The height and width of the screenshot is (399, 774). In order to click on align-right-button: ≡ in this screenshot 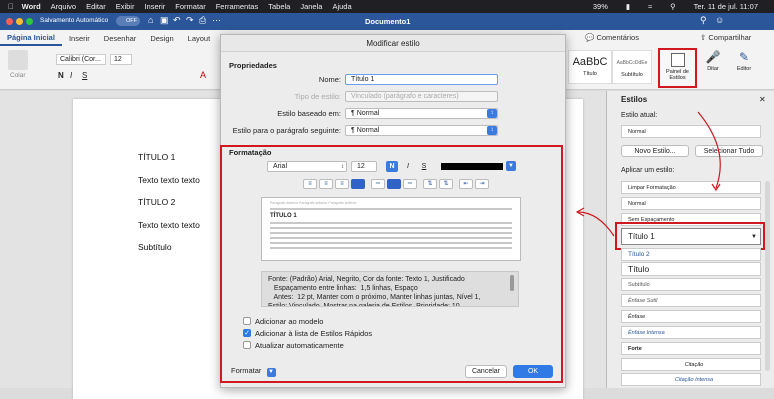, I will do `click(342, 184)`.